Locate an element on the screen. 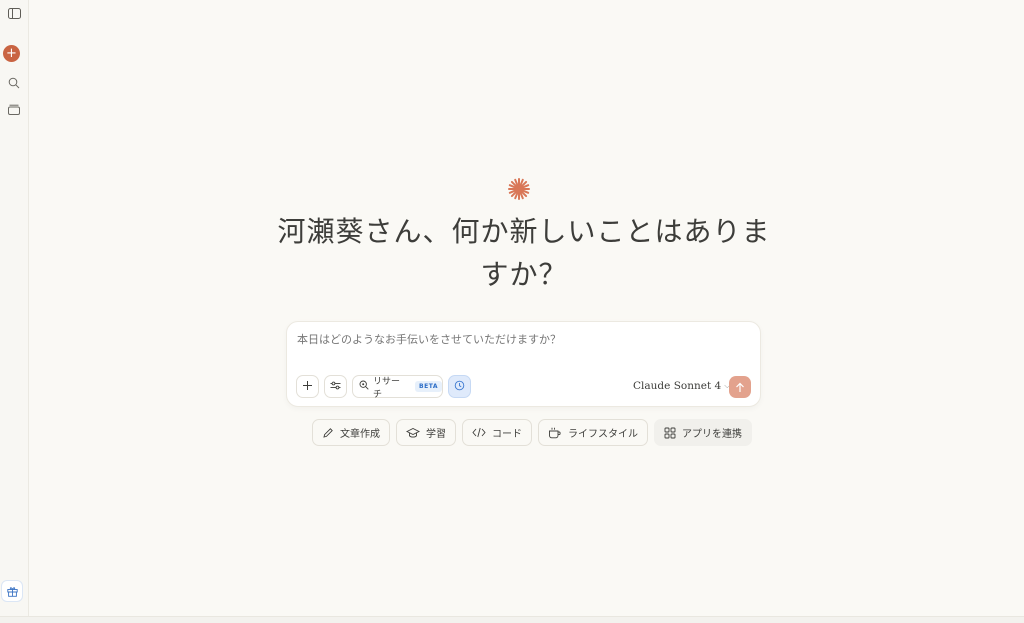 The image size is (1024, 623). chip-connect-apps: アプリを連携 is located at coordinates (703, 432).